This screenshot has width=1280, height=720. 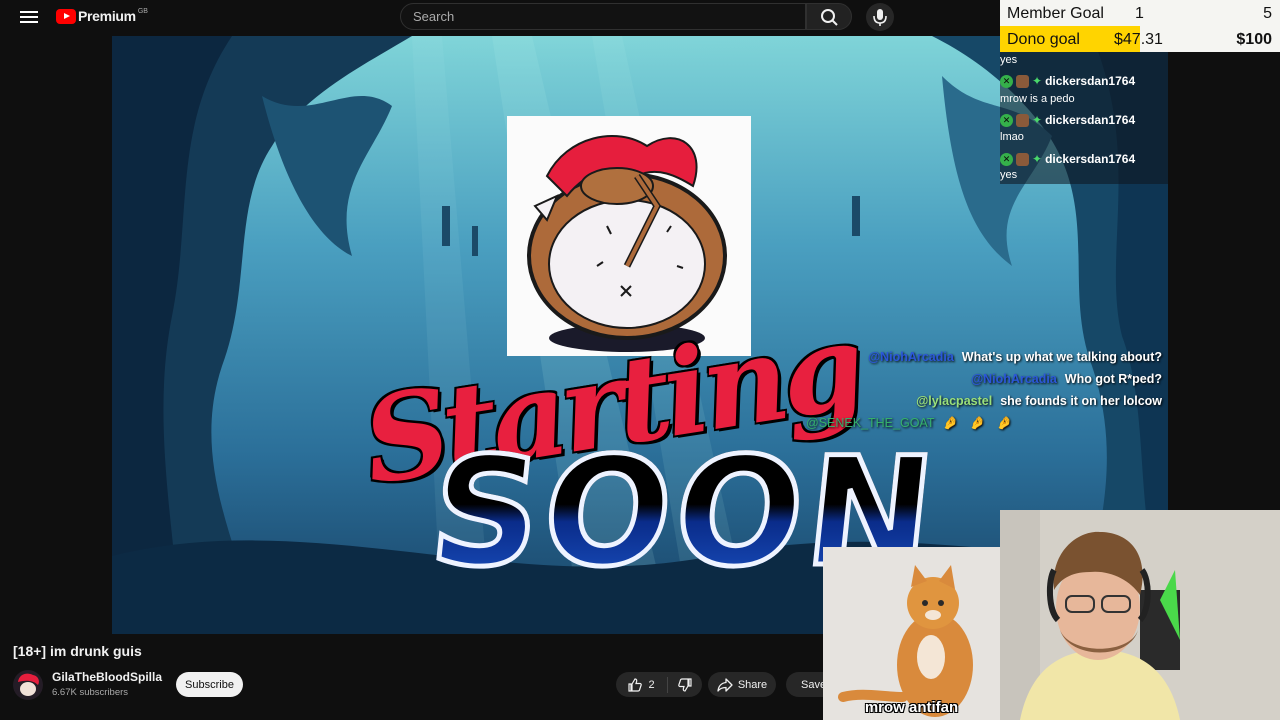 I want to click on cat-caption: mrow antifan, so click(x=911, y=707).